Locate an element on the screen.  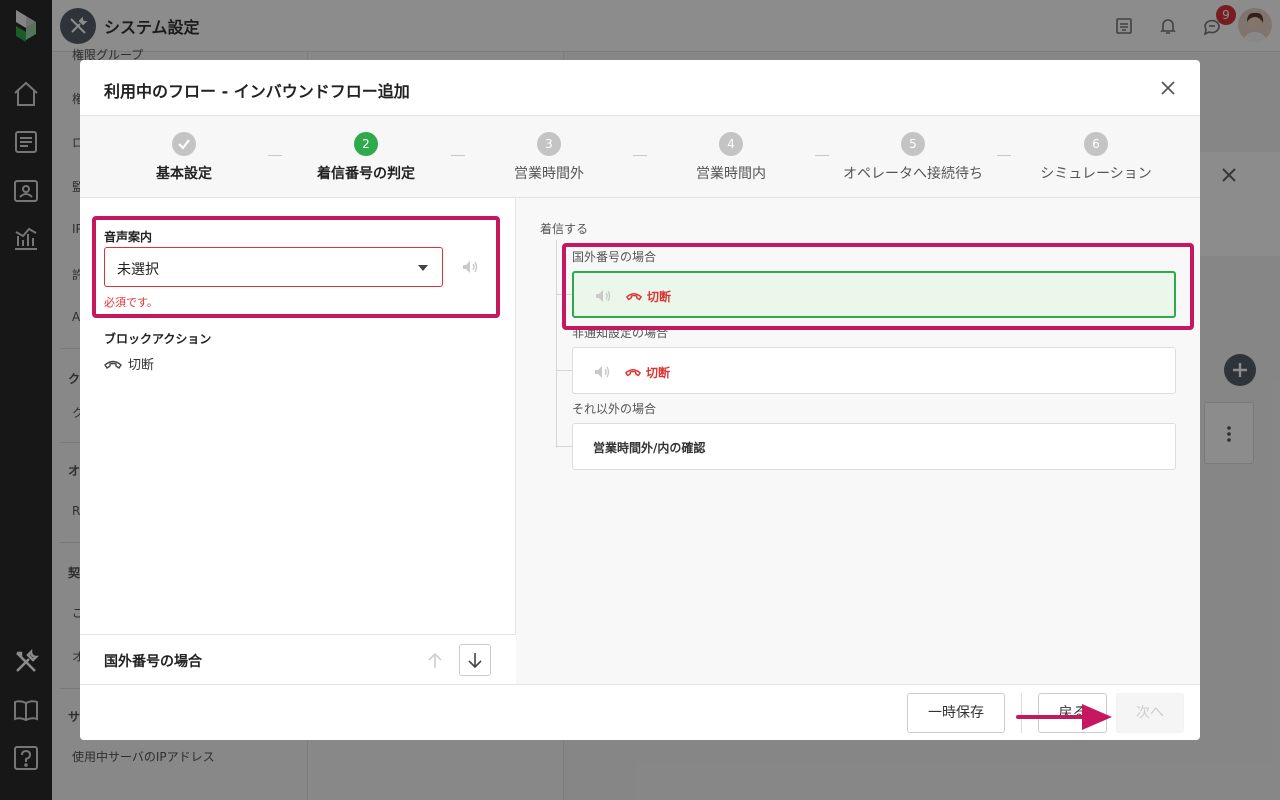
block-action-value: 切断 is located at coordinates (129, 363).